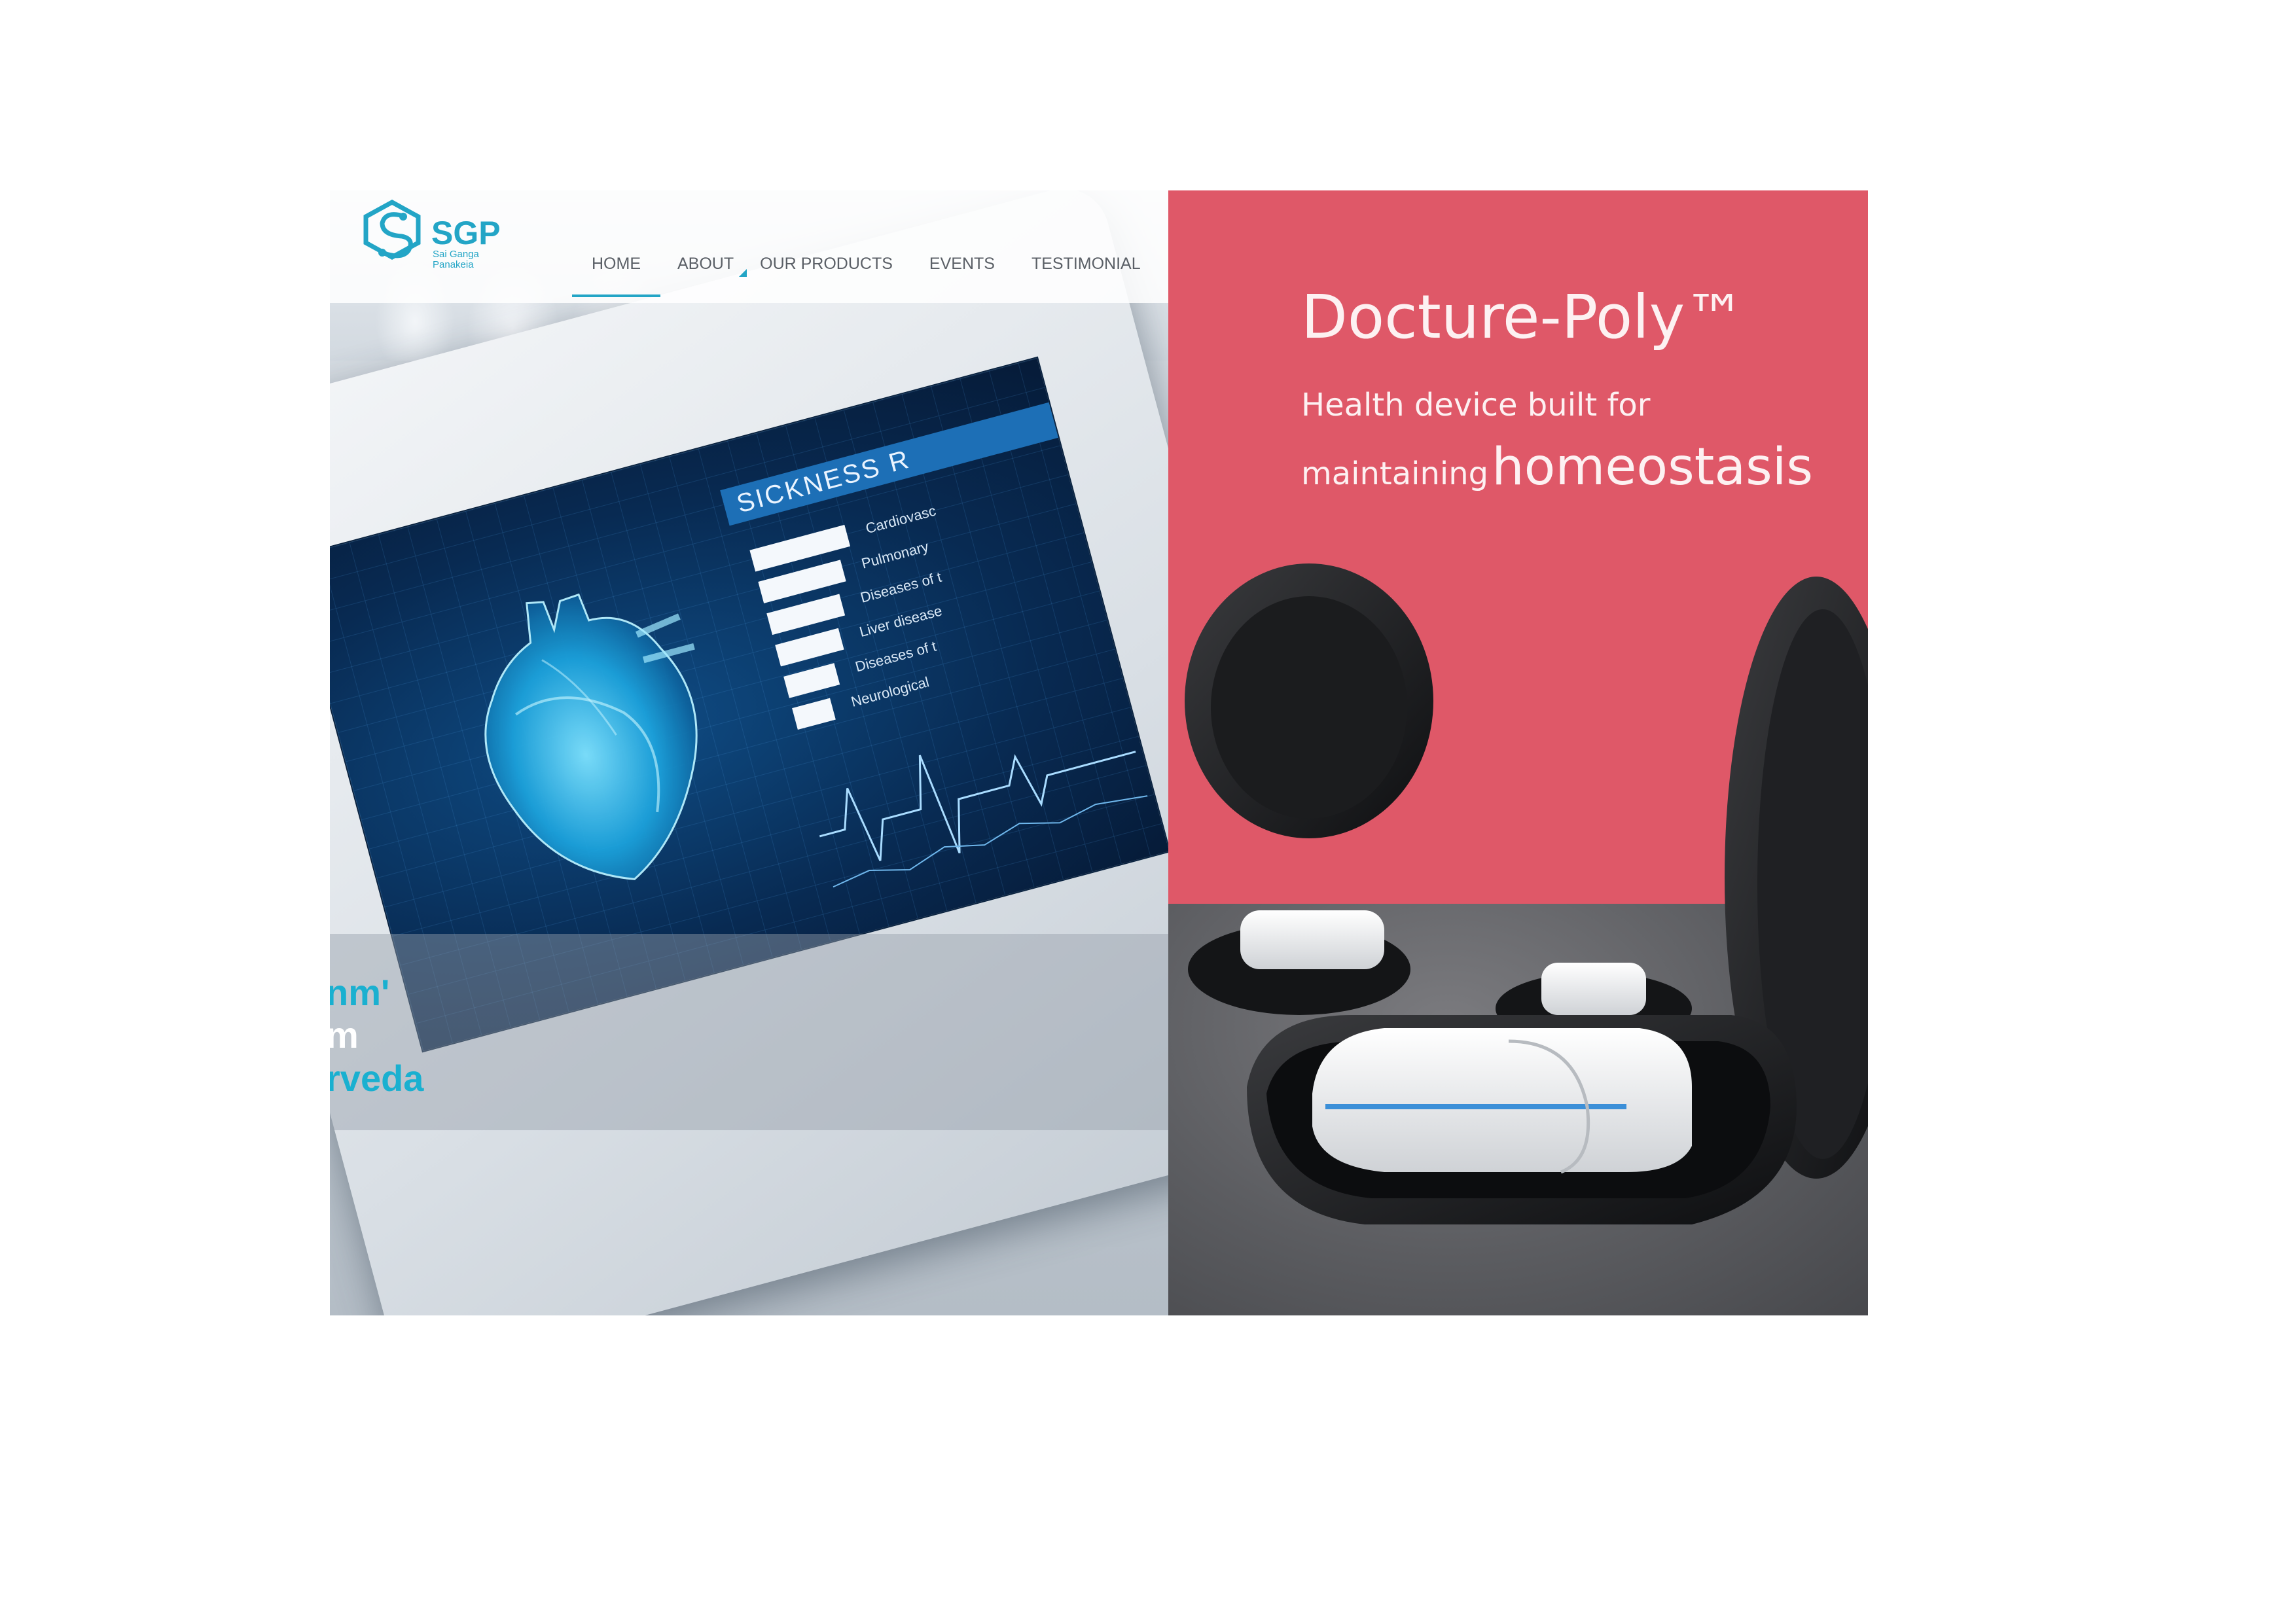 This screenshot has height=1623, width=2296. I want to click on bar-label: Liver disease, so click(900, 621).